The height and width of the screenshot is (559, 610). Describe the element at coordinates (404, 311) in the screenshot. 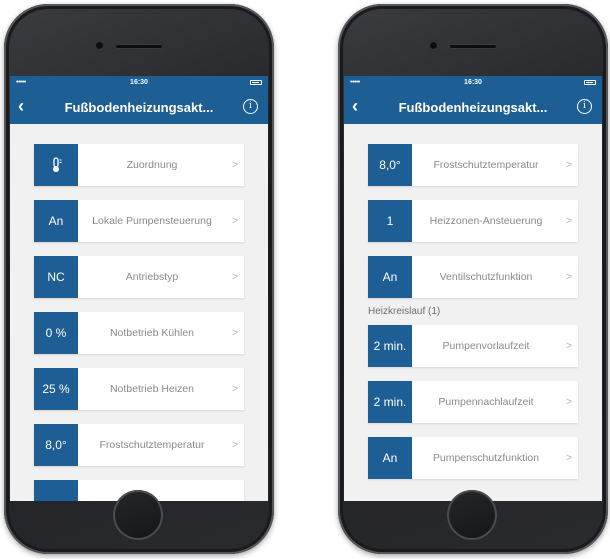

I see `section-header: Heizkreislauf (1)` at that location.